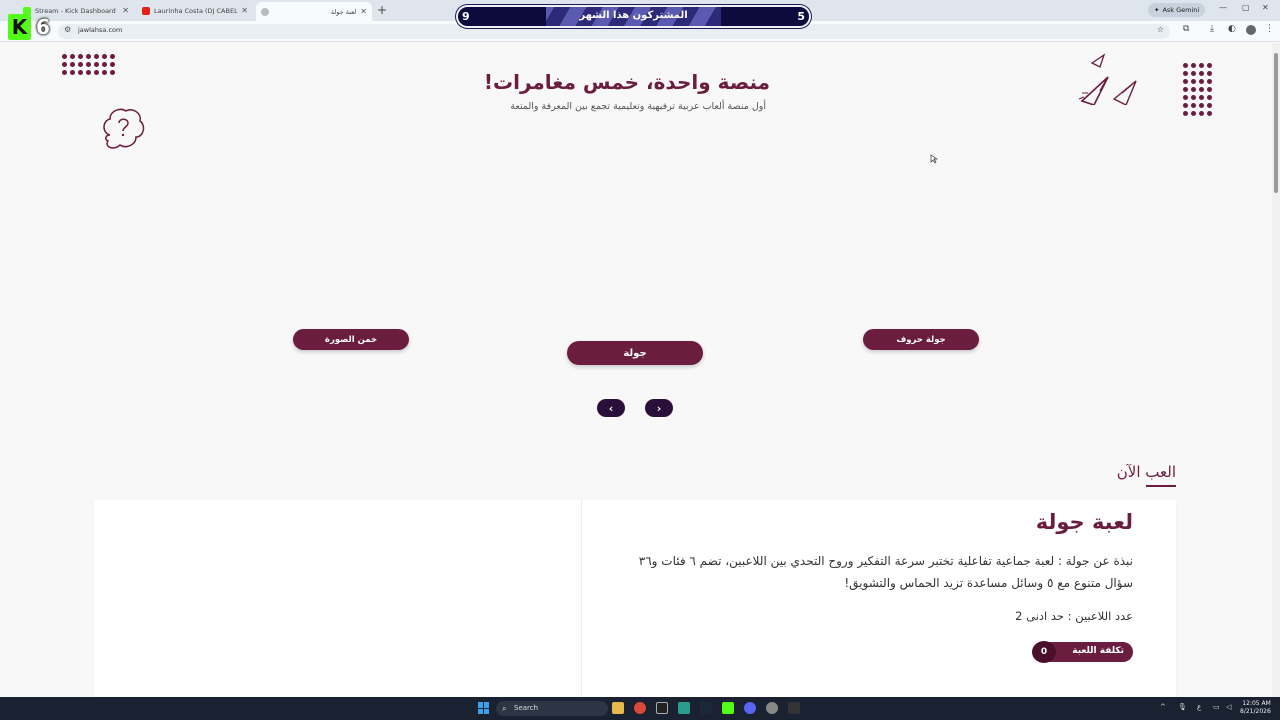 This screenshot has height=720, width=1280. What do you see at coordinates (934, 159) in the screenshot?
I see `mouse-cursor-icon` at bounding box center [934, 159].